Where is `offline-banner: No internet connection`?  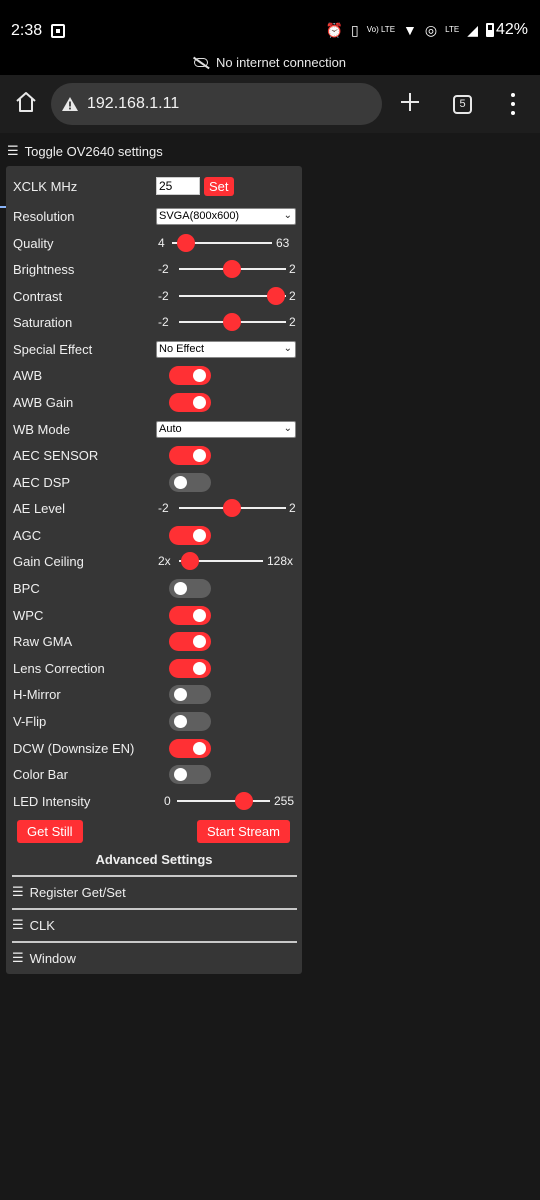 offline-banner: No internet connection is located at coordinates (270, 62).